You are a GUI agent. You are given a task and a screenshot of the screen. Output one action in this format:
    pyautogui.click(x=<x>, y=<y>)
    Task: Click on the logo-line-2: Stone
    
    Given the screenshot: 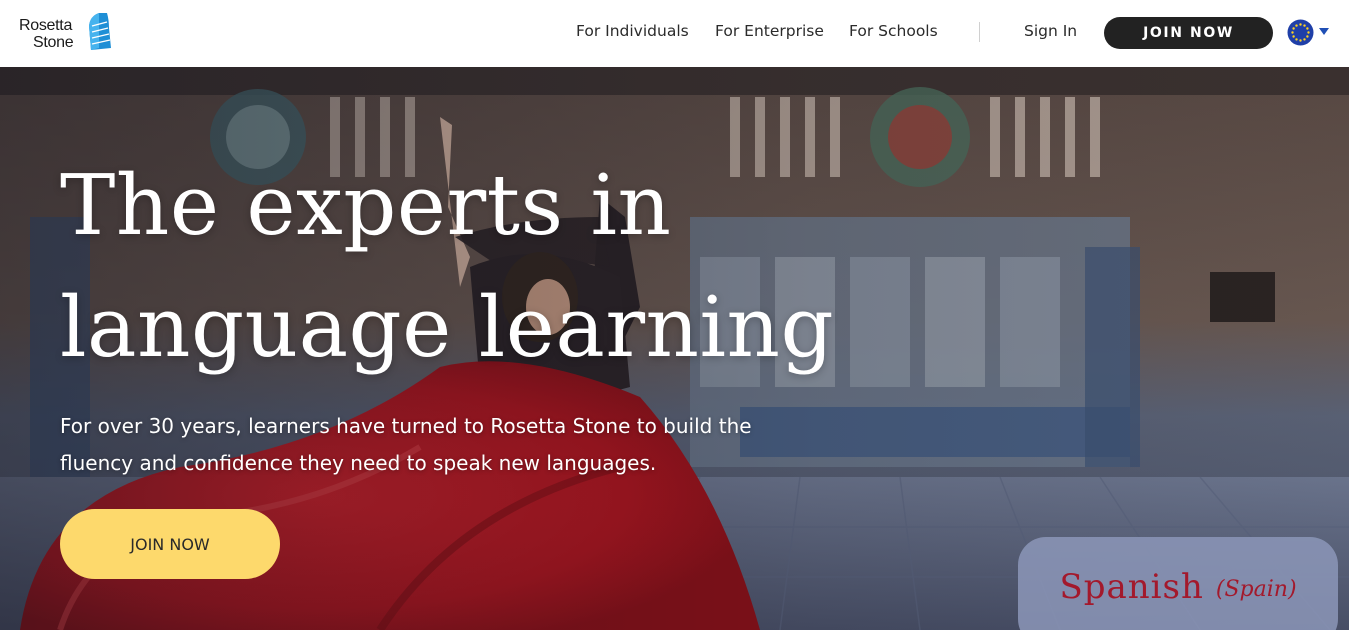 What is the action you would take?
    pyautogui.click(x=53, y=42)
    